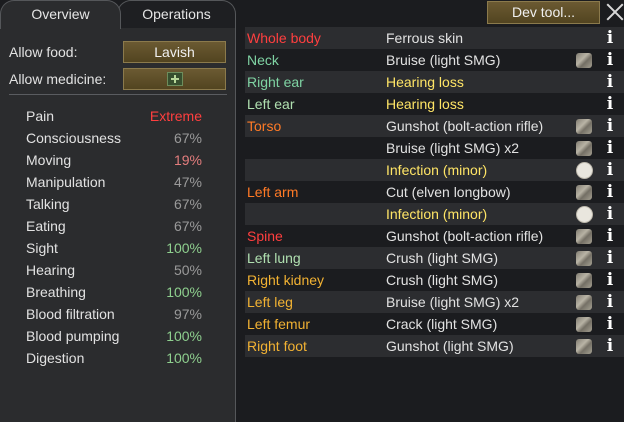 This screenshot has height=422, width=624. Describe the element at coordinates (49, 160) in the screenshot. I see `capacity-label: Moving` at that location.